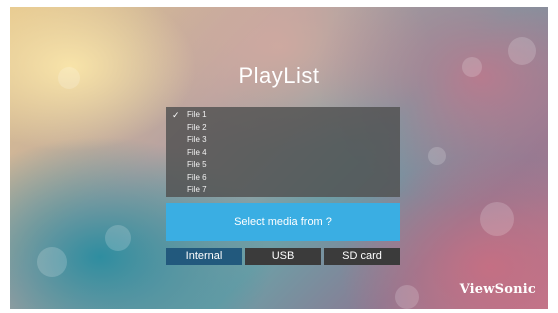 The height and width of the screenshot is (313, 558). Describe the element at coordinates (283, 190) in the screenshot. I see `file-list-item: File 7` at that location.